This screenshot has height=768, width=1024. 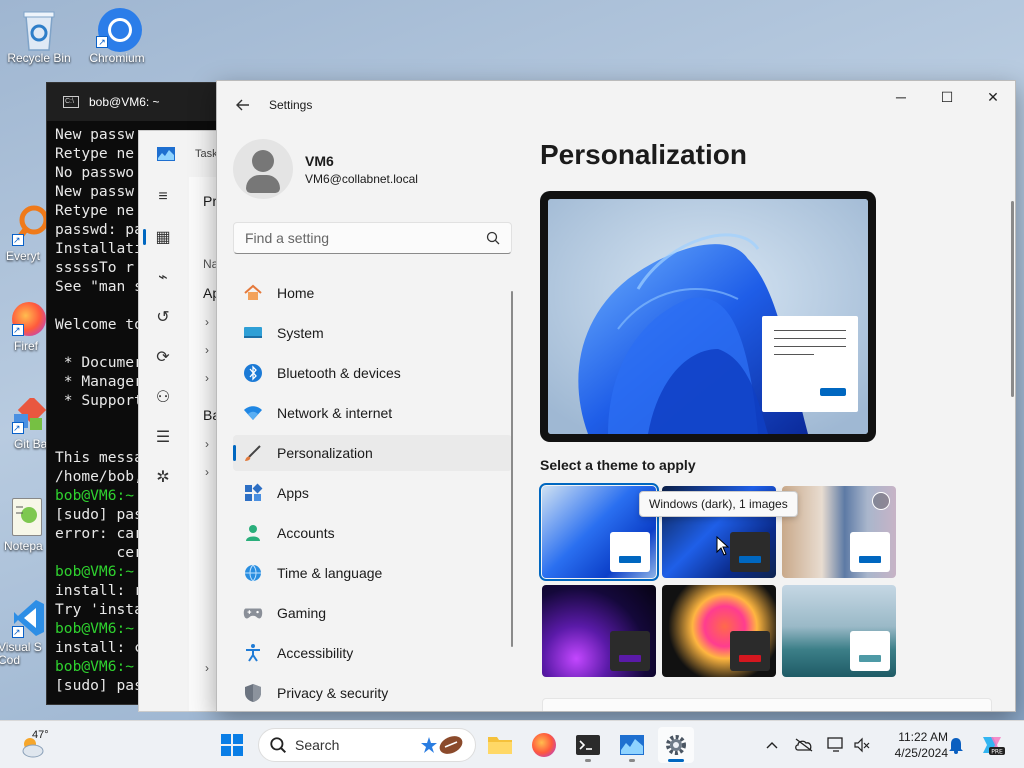 I want to click on performance-icon: ⌁, so click(x=163, y=277).